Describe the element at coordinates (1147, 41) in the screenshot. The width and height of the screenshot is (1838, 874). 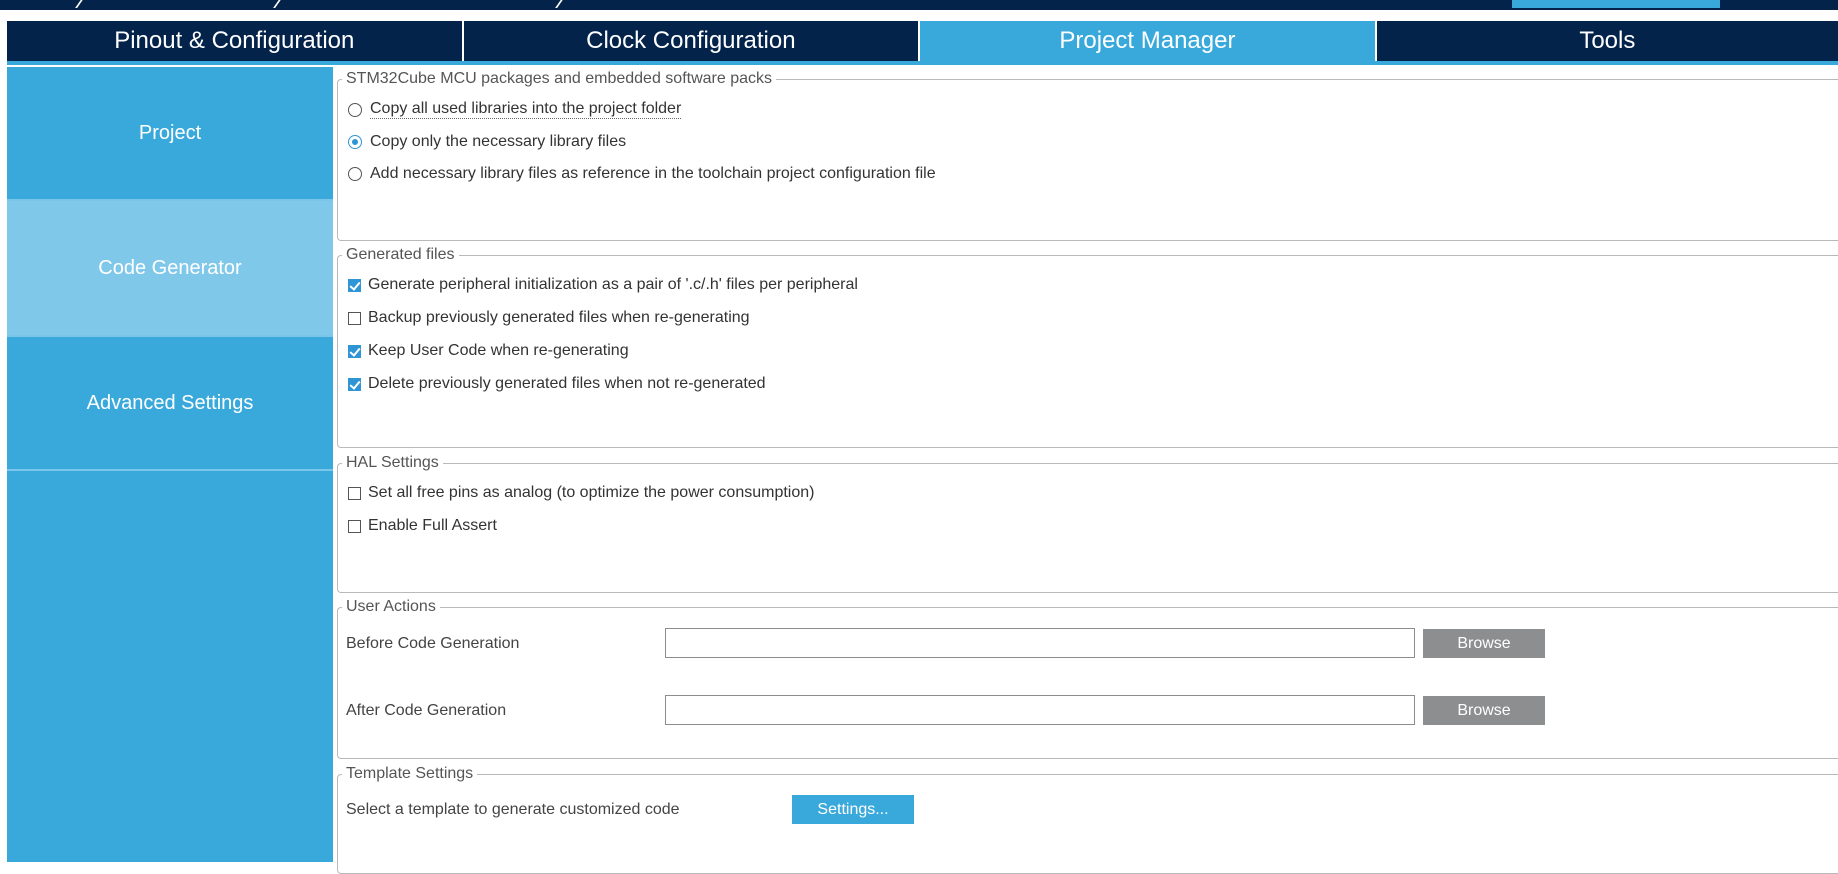
I see `tab-project-manager: Project Manager` at that location.